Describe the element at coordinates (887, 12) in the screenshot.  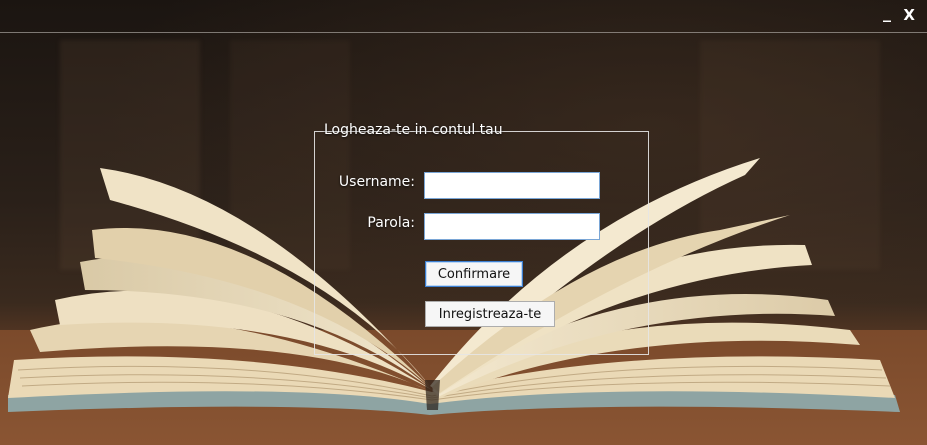
I see `minimize-button: _` at that location.